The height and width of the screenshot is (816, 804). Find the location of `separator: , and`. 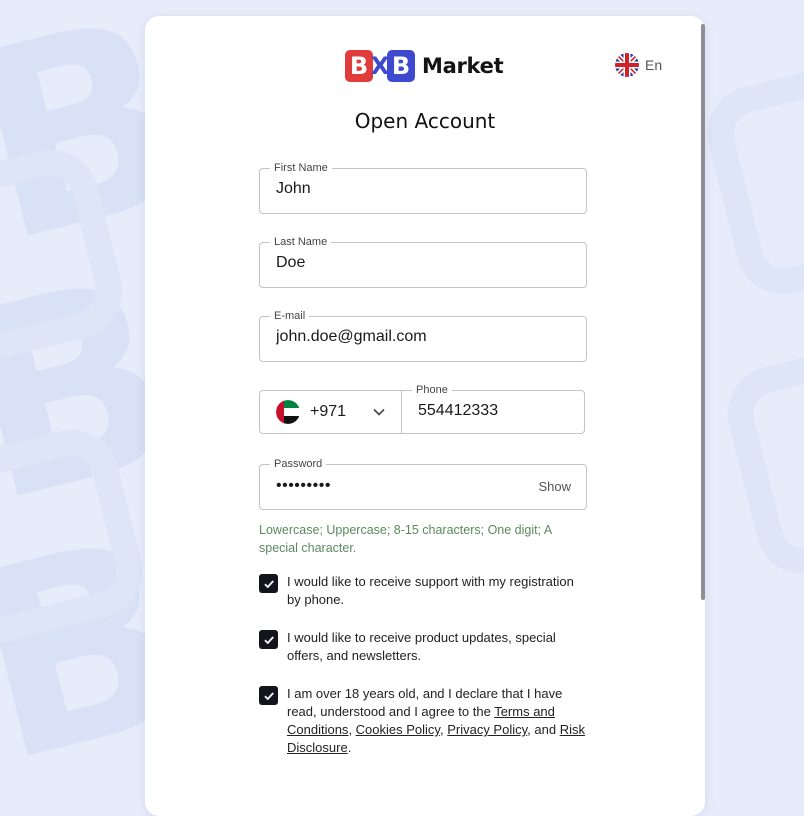

separator: , and is located at coordinates (543, 729).